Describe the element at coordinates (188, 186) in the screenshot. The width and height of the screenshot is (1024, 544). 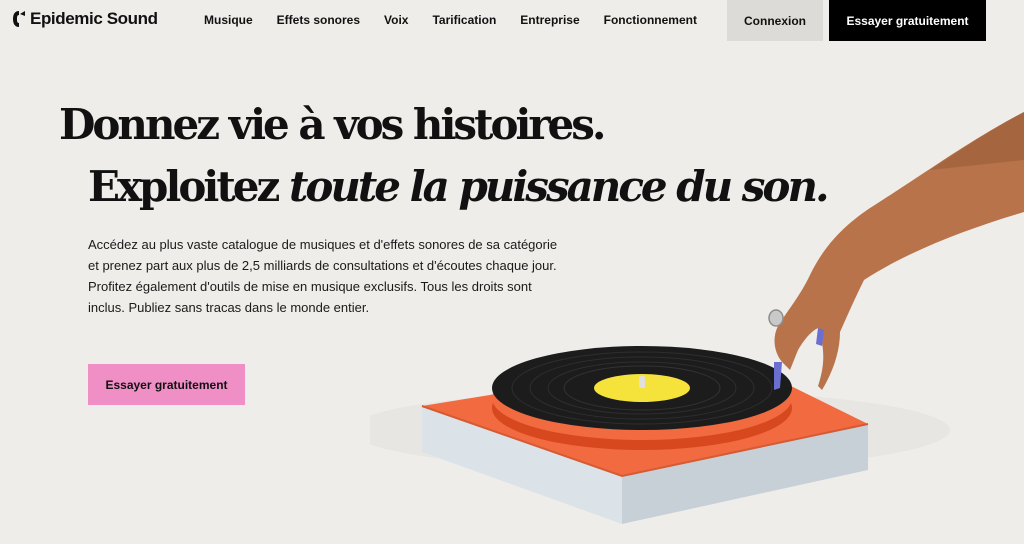
I see `headline-plain-text: Exploitez` at that location.